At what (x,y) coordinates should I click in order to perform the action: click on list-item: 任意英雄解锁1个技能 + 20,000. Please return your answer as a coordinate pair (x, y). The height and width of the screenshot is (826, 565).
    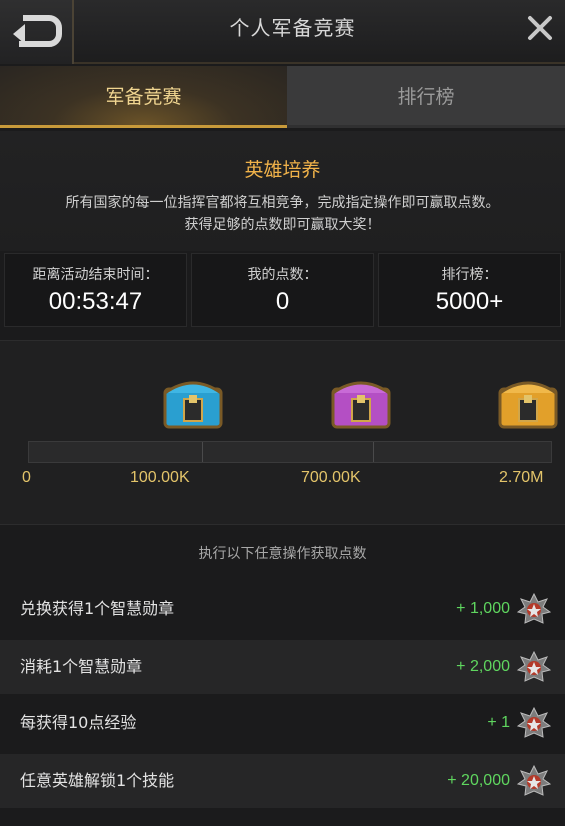
    Looking at the image, I should click on (282, 781).